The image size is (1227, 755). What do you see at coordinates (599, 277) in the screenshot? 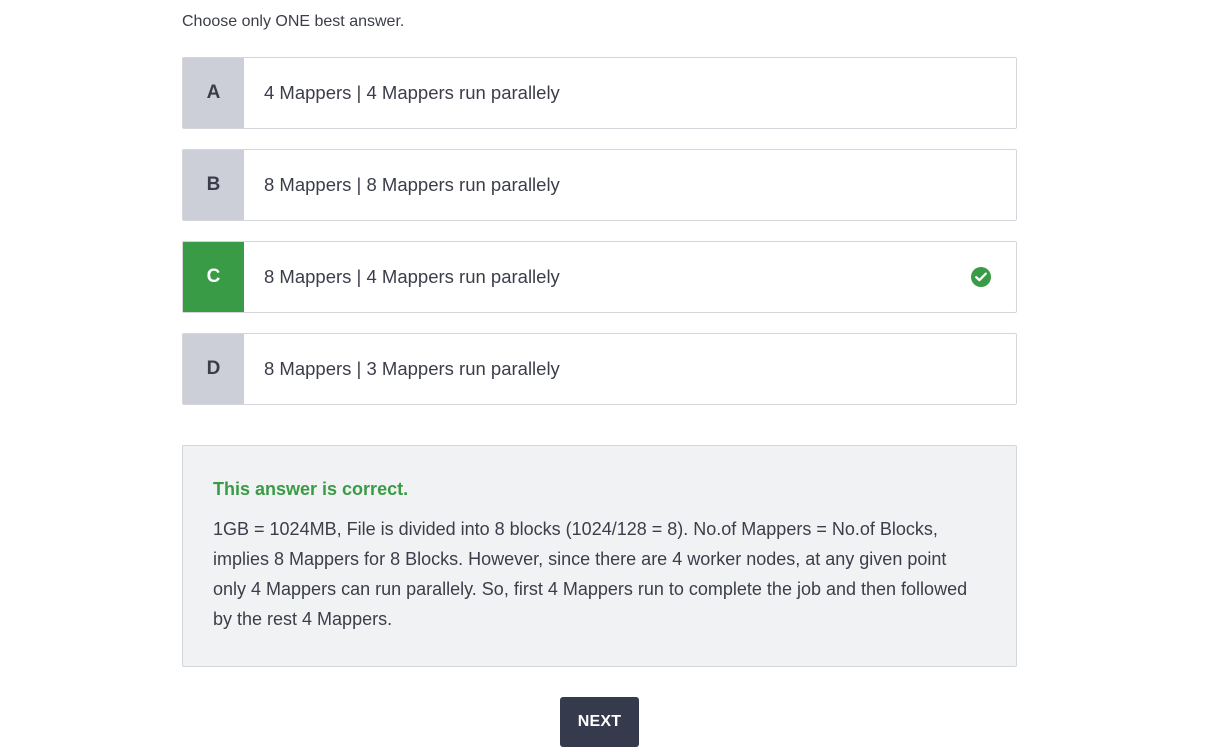
I see `answer-option-c: C 8 Mappers | 4 Mappers run parallely` at bounding box center [599, 277].